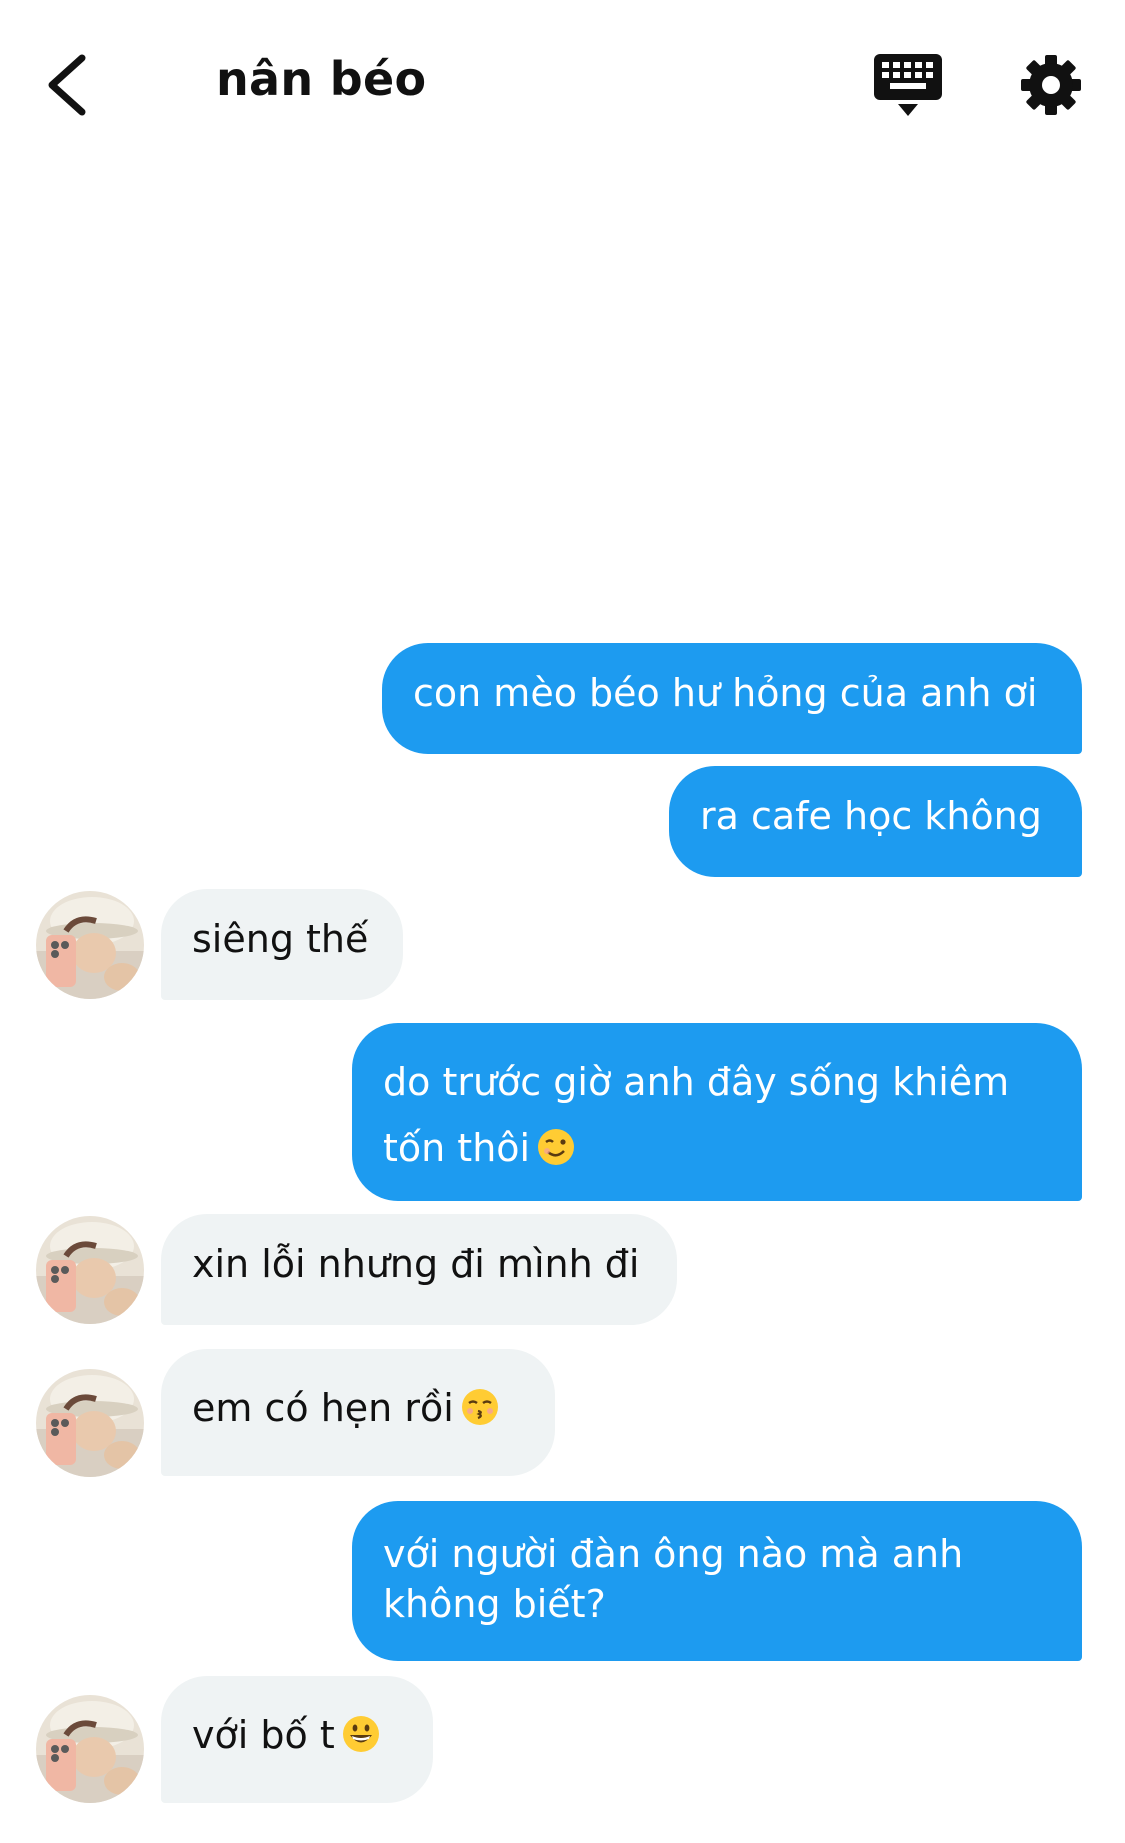 This screenshot has height=1843, width=1125. Describe the element at coordinates (717, 1112) in the screenshot. I see `message-bubble-sent: do trước giờ anh đây sống khiêm tốn thôi` at that location.